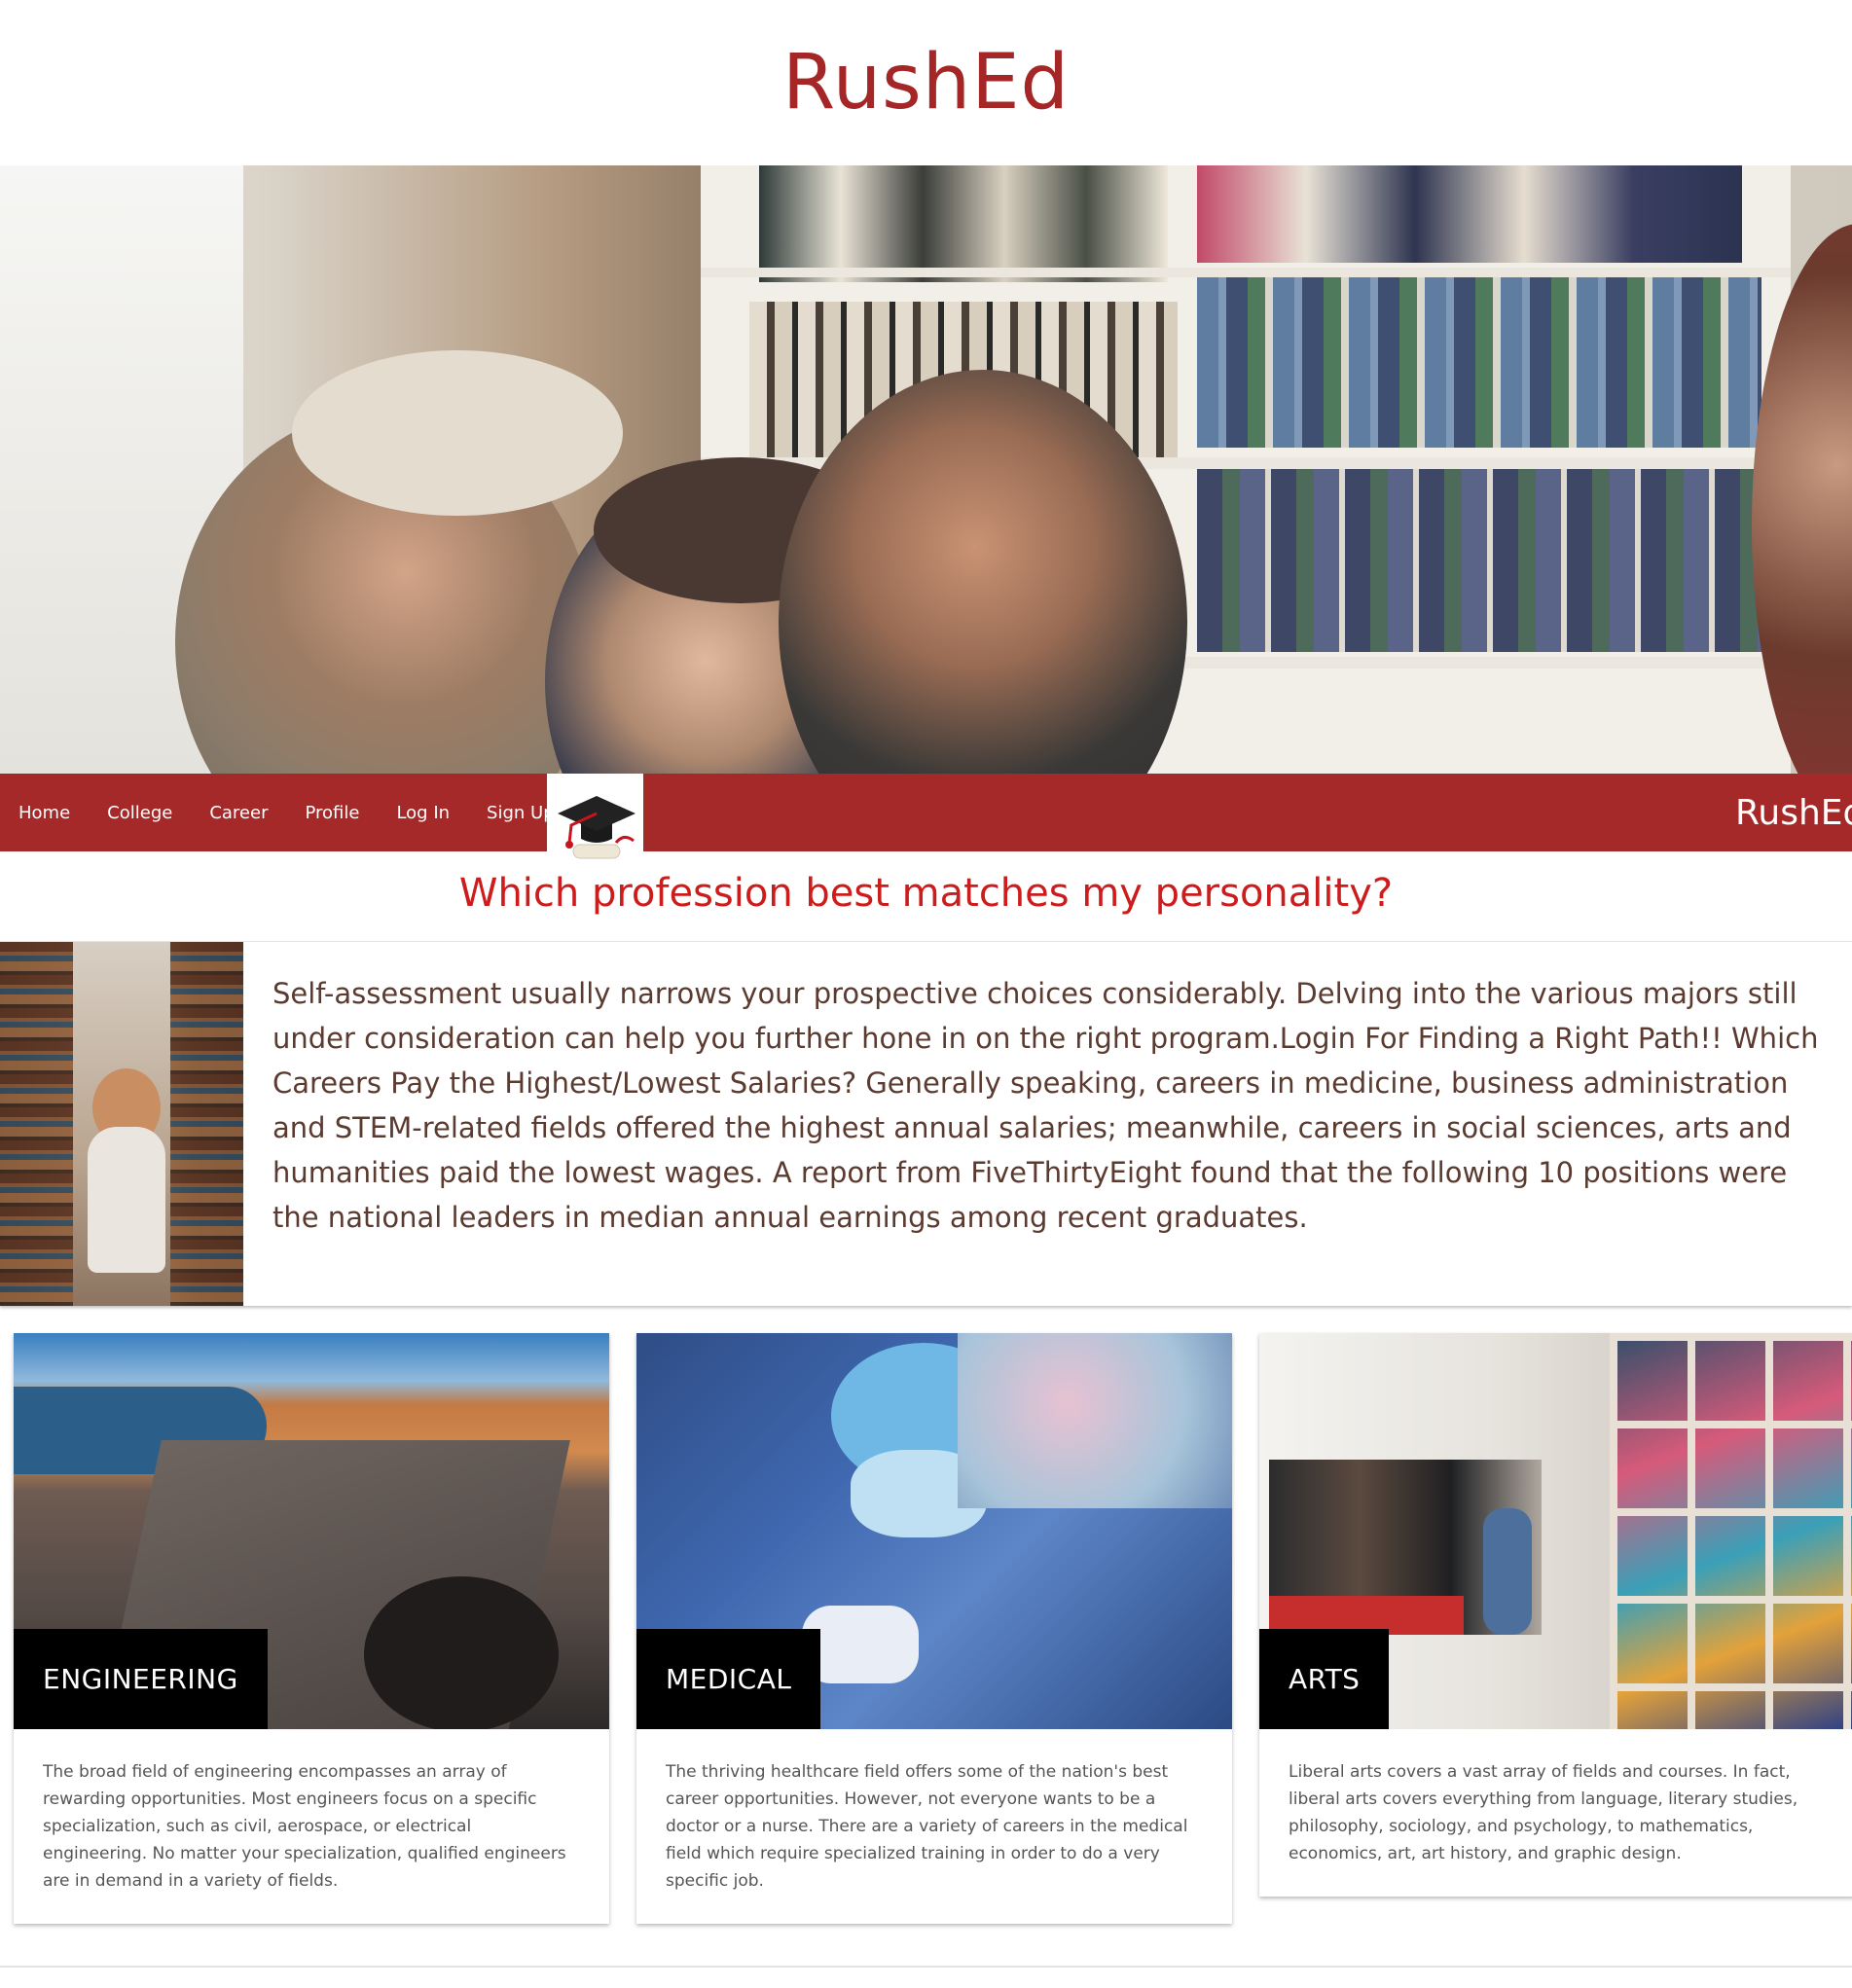 This screenshot has width=1852, height=1988. Describe the element at coordinates (121, 1124) in the screenshot. I see `library-image` at that location.